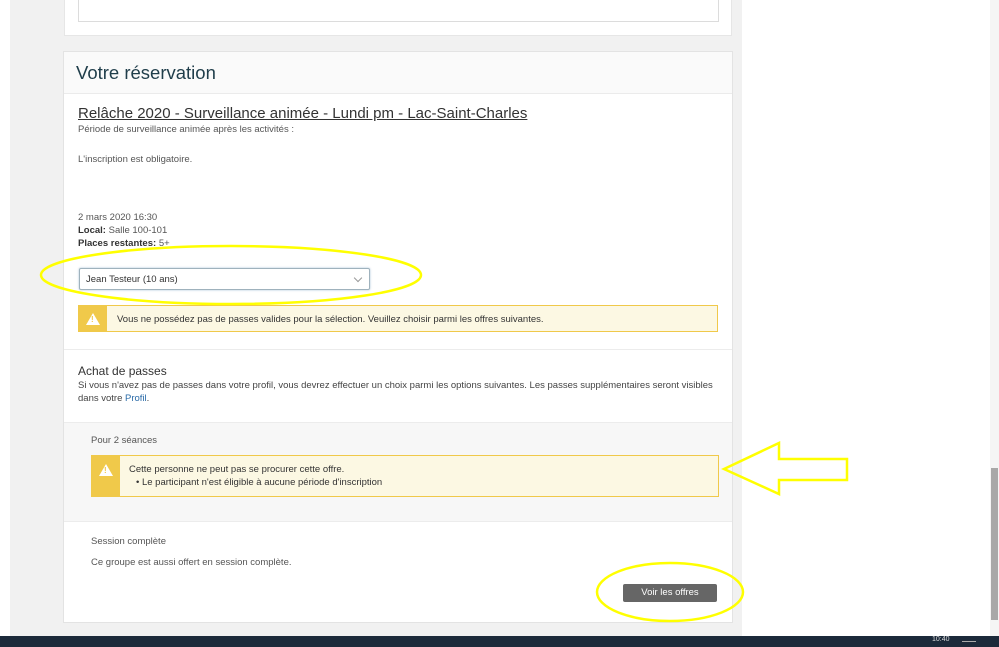 The width and height of the screenshot is (999, 647). What do you see at coordinates (670, 592) in the screenshot?
I see `annotation-ellipse-button` at bounding box center [670, 592].